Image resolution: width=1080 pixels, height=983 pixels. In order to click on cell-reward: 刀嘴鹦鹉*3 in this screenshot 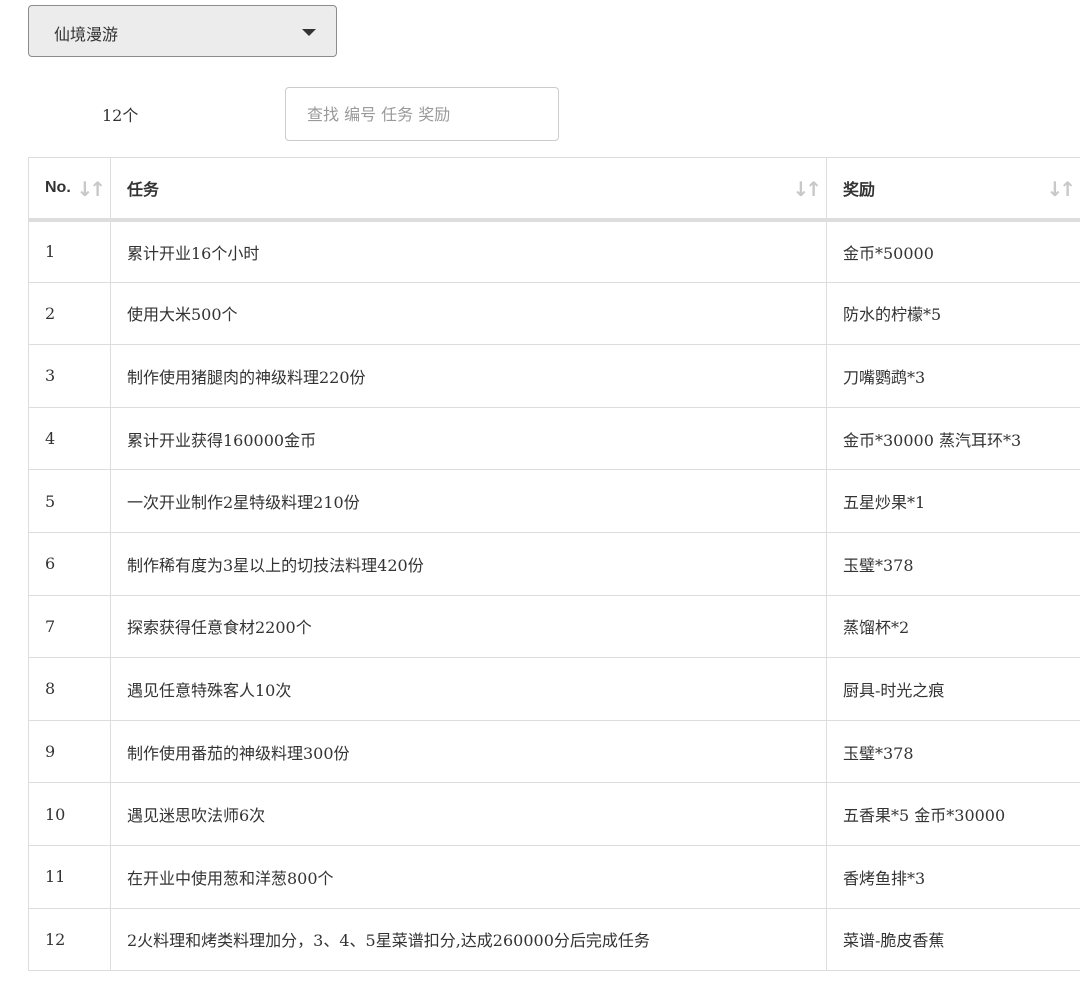, I will do `click(953, 376)`.